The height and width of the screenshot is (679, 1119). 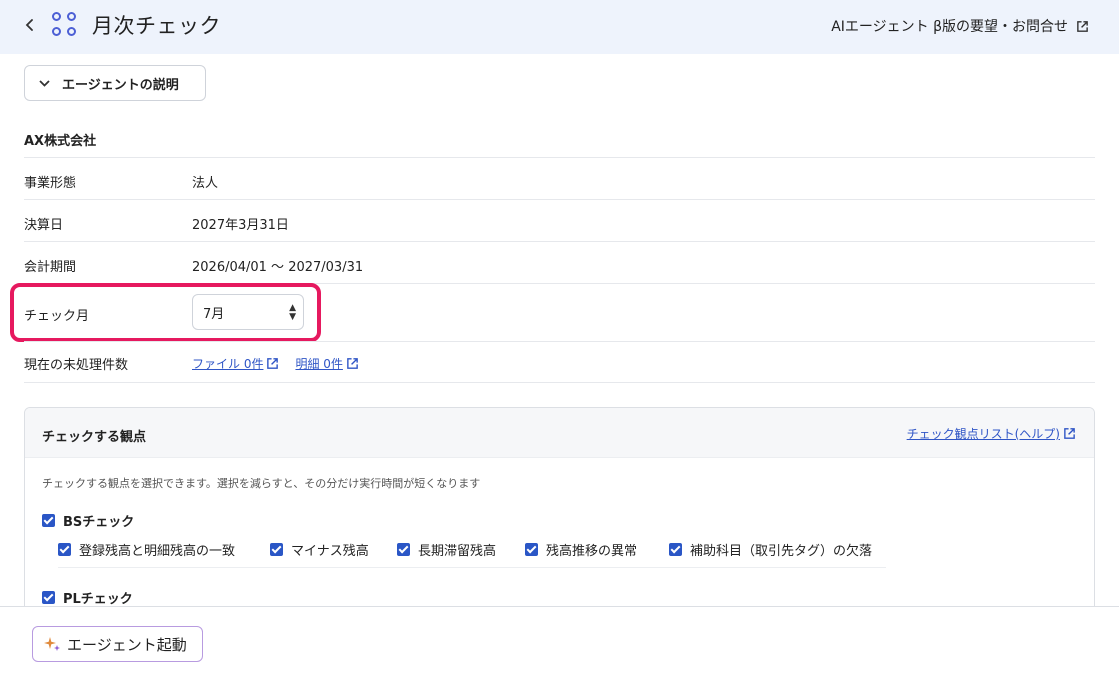 I want to click on unprocessed-links: ファイル 0件 明細 0件, so click(x=275, y=363).